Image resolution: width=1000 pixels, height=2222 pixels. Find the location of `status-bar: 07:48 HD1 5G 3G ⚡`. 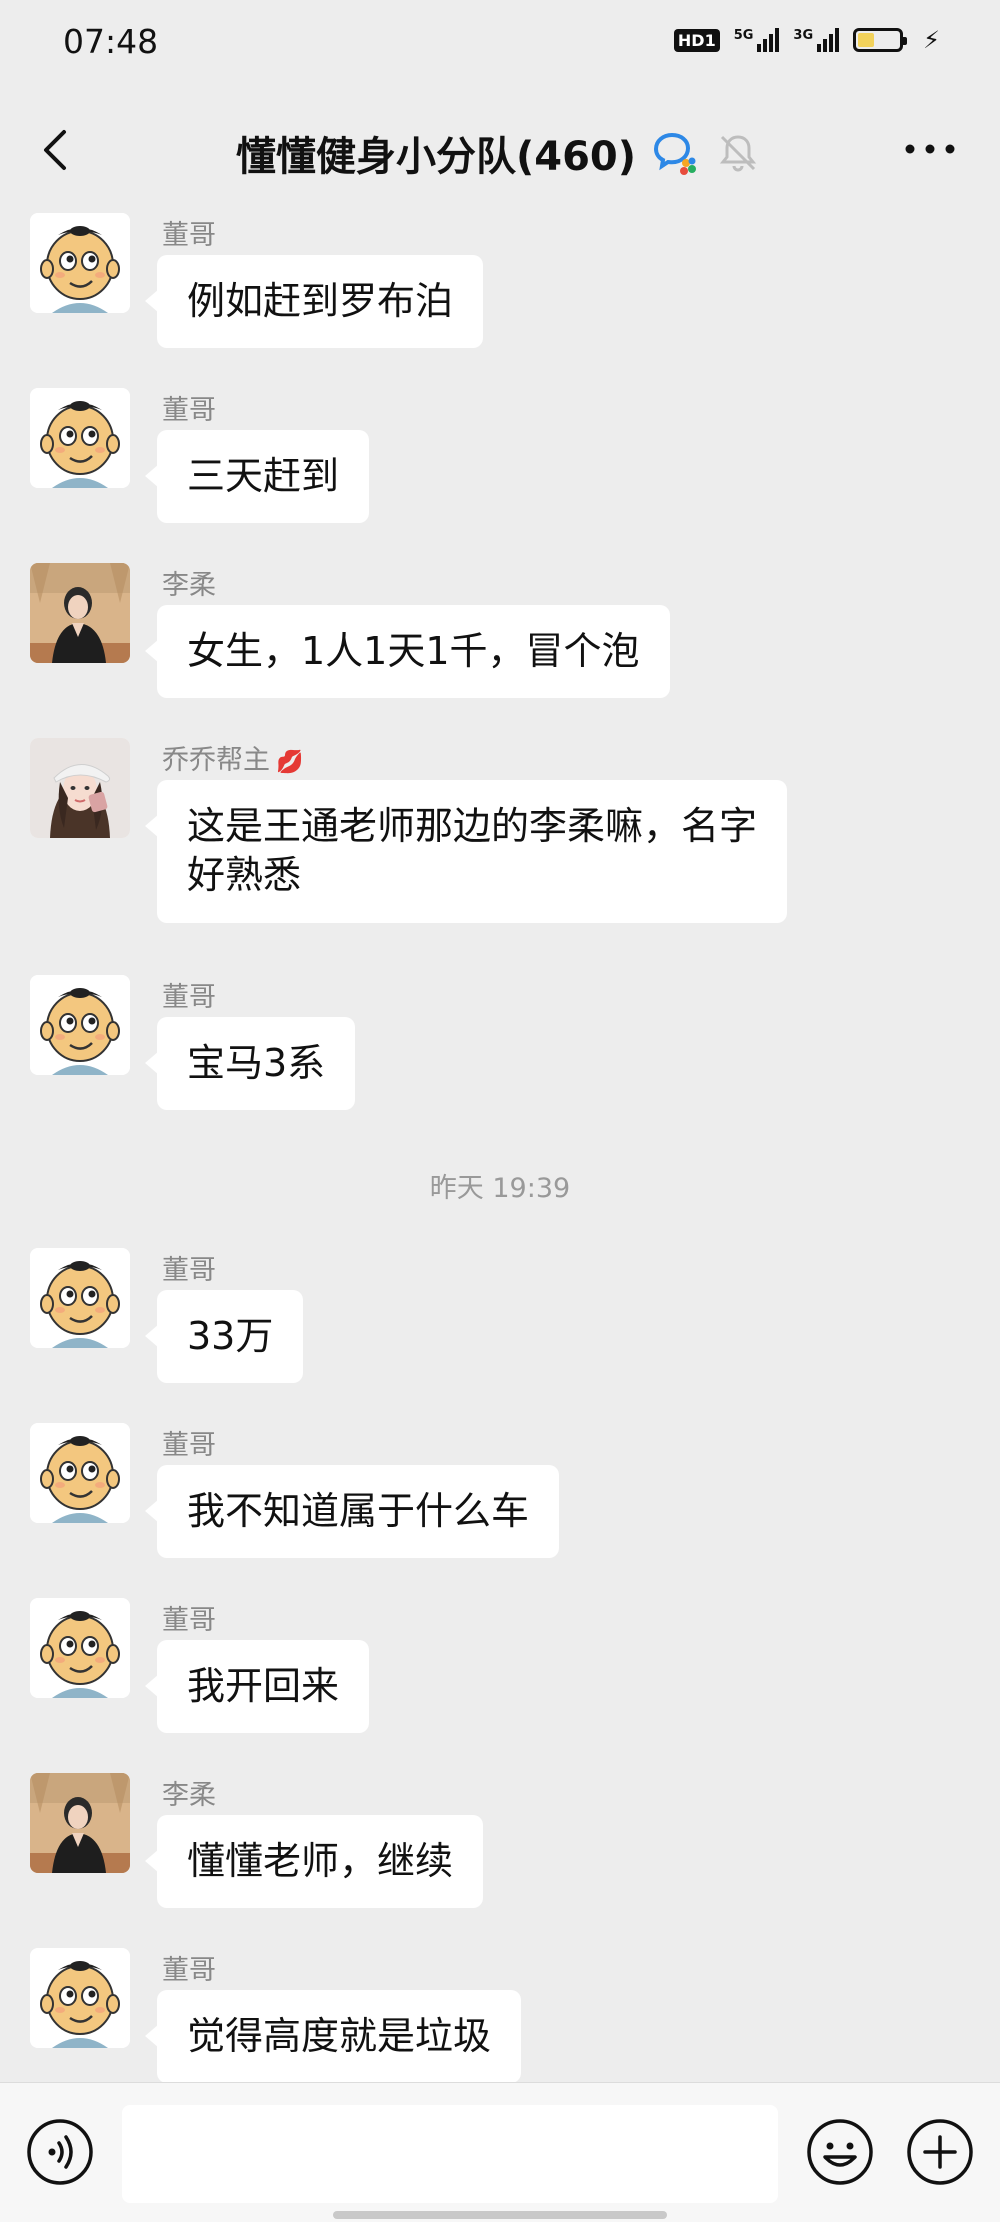

status-bar: 07:48 HD1 5G 3G ⚡ is located at coordinates (500, 44).